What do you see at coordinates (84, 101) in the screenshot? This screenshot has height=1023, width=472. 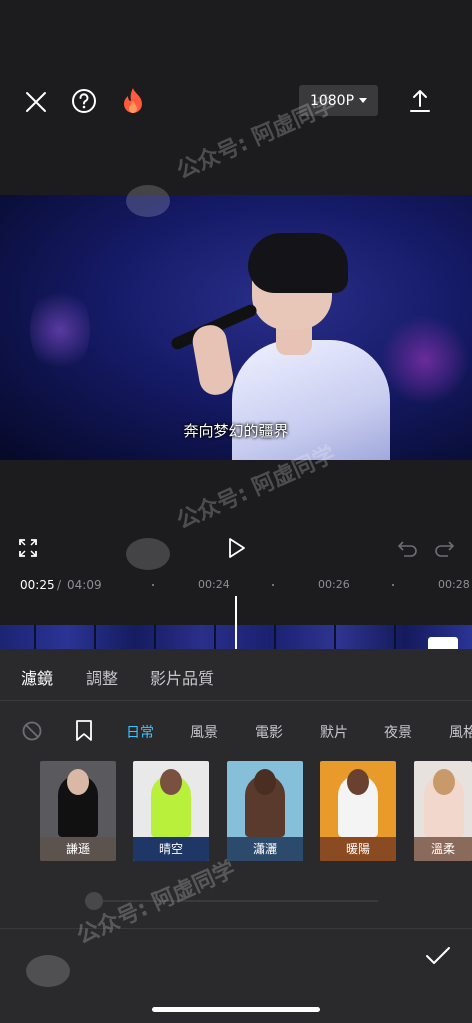 I see `help-icon` at bounding box center [84, 101].